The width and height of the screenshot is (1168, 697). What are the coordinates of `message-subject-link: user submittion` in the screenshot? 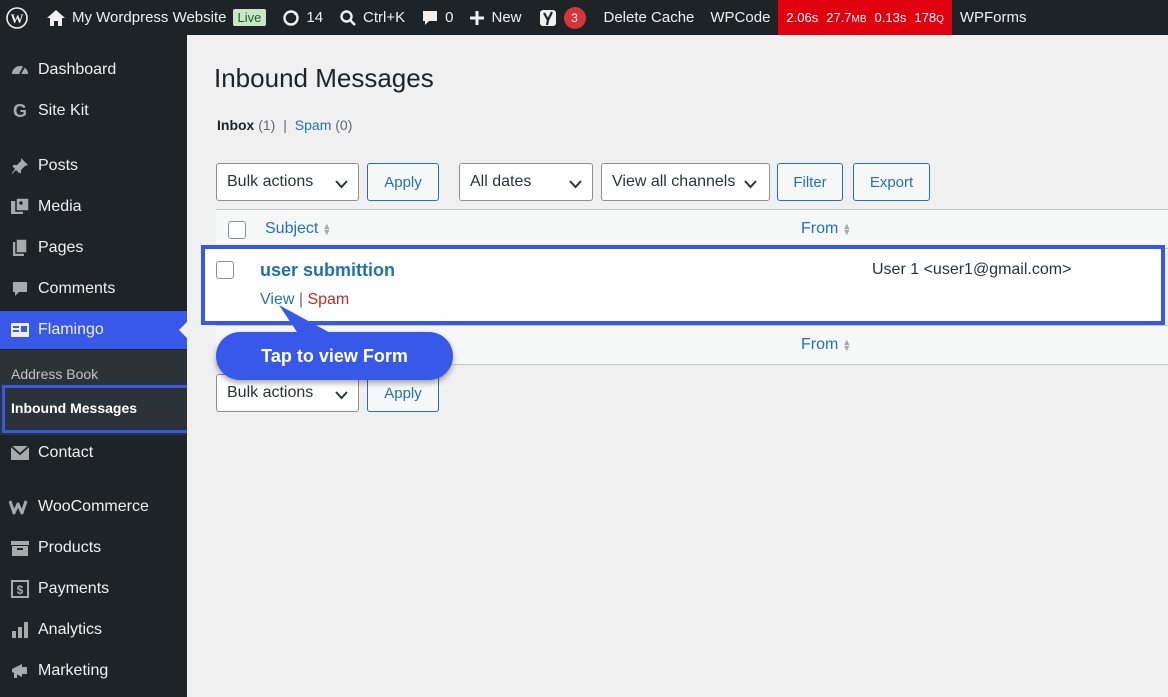 It's located at (327, 270).